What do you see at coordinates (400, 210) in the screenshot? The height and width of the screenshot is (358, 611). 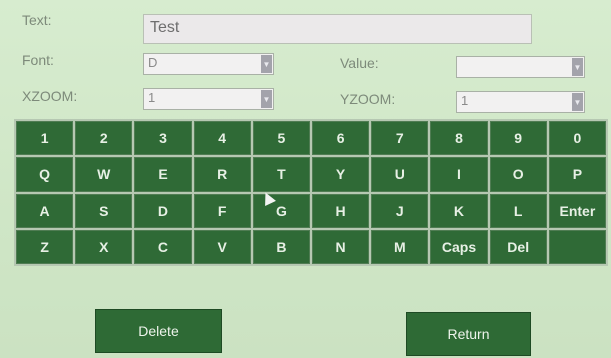 I see `key-j: J` at bounding box center [400, 210].